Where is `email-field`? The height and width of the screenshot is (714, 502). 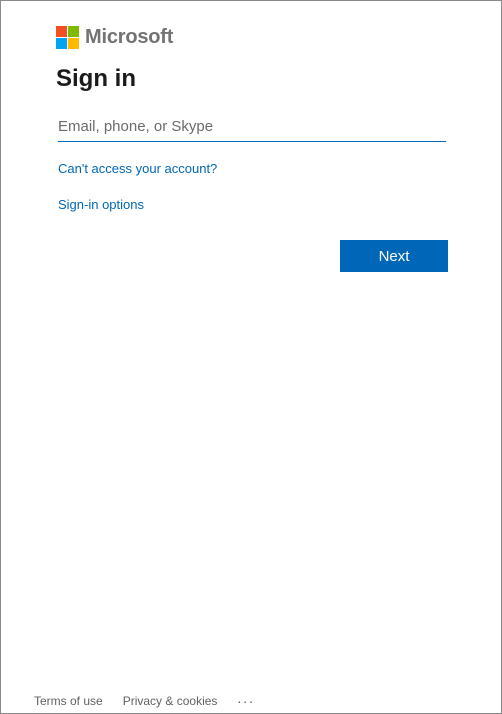
email-field is located at coordinates (252, 126).